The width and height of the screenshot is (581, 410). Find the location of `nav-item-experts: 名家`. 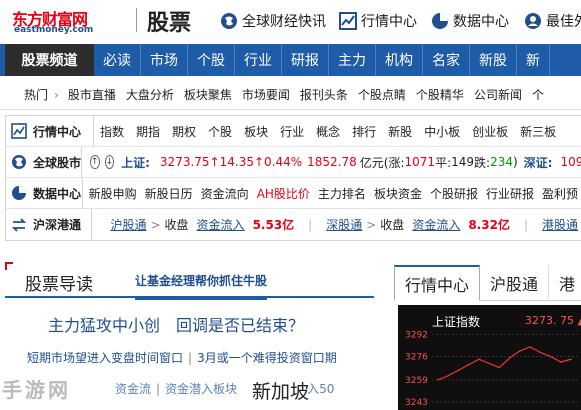

nav-item-experts: 名家 is located at coordinates (446, 60).